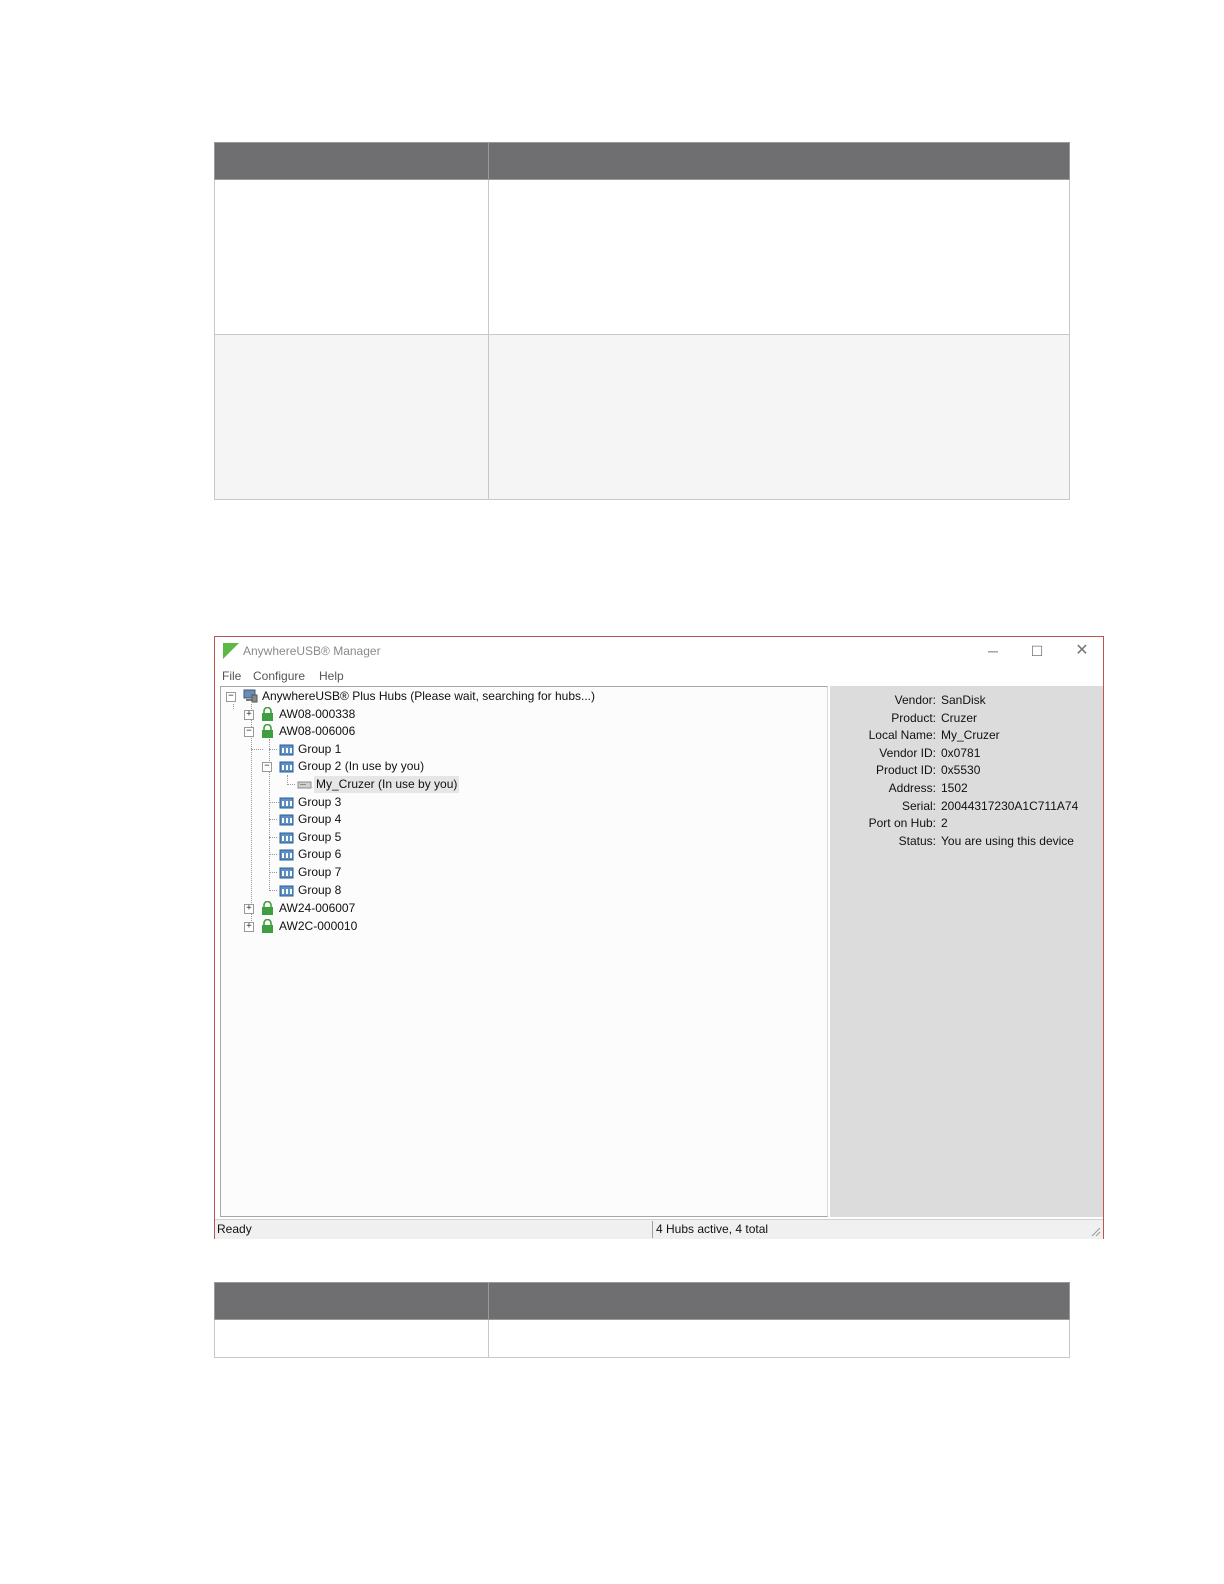  I want to click on detail-label: Product ID:, so click(905, 770).